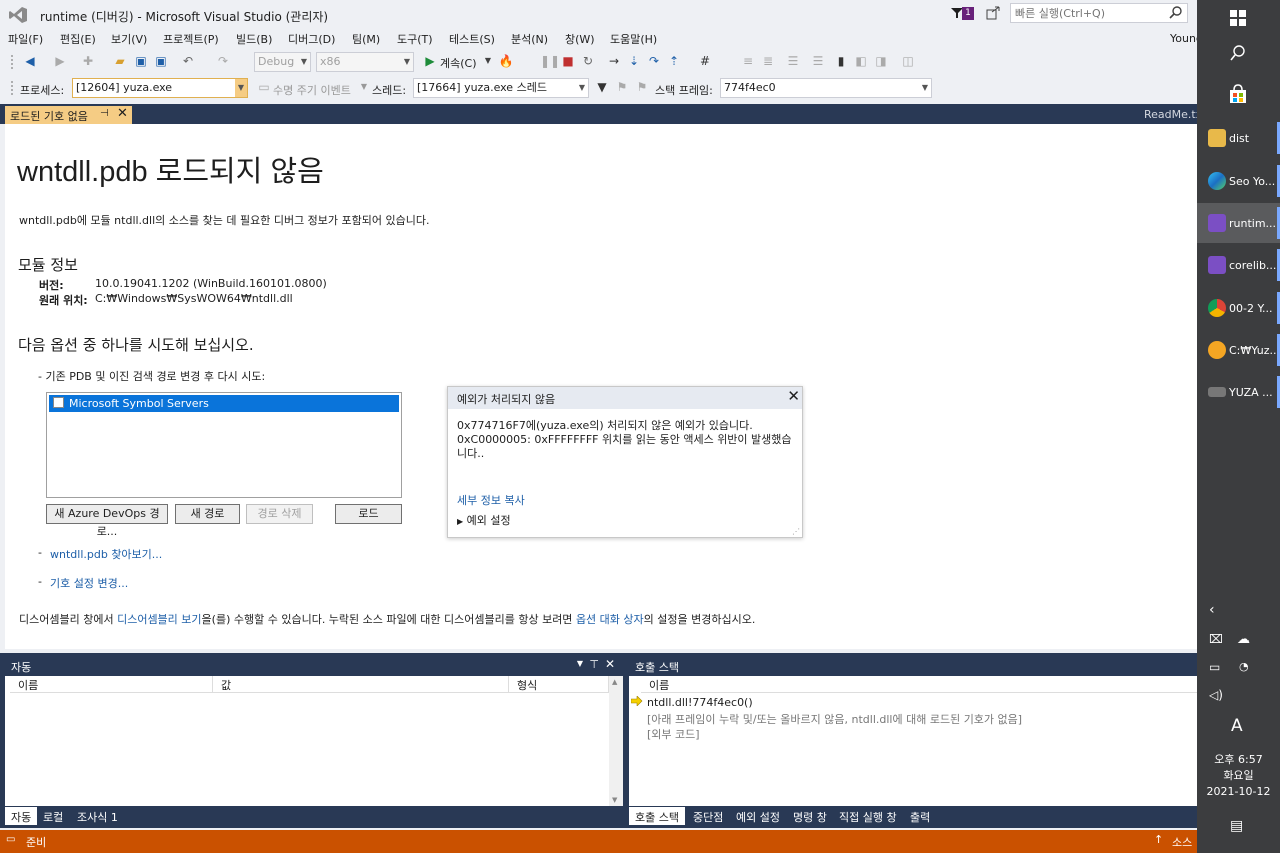  Describe the element at coordinates (1158, 839) in the screenshot. I see `publish-arrow-icon: ↑` at that location.